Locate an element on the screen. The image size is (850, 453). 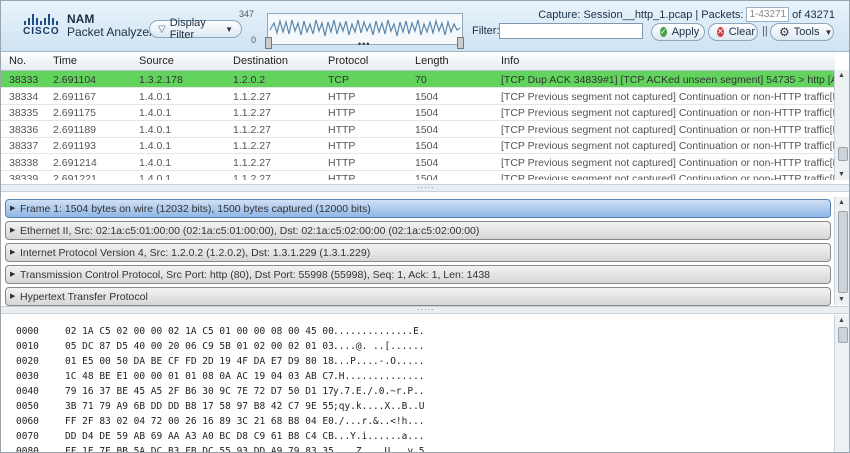
check-icon: ✓ is located at coordinates (663, 32).